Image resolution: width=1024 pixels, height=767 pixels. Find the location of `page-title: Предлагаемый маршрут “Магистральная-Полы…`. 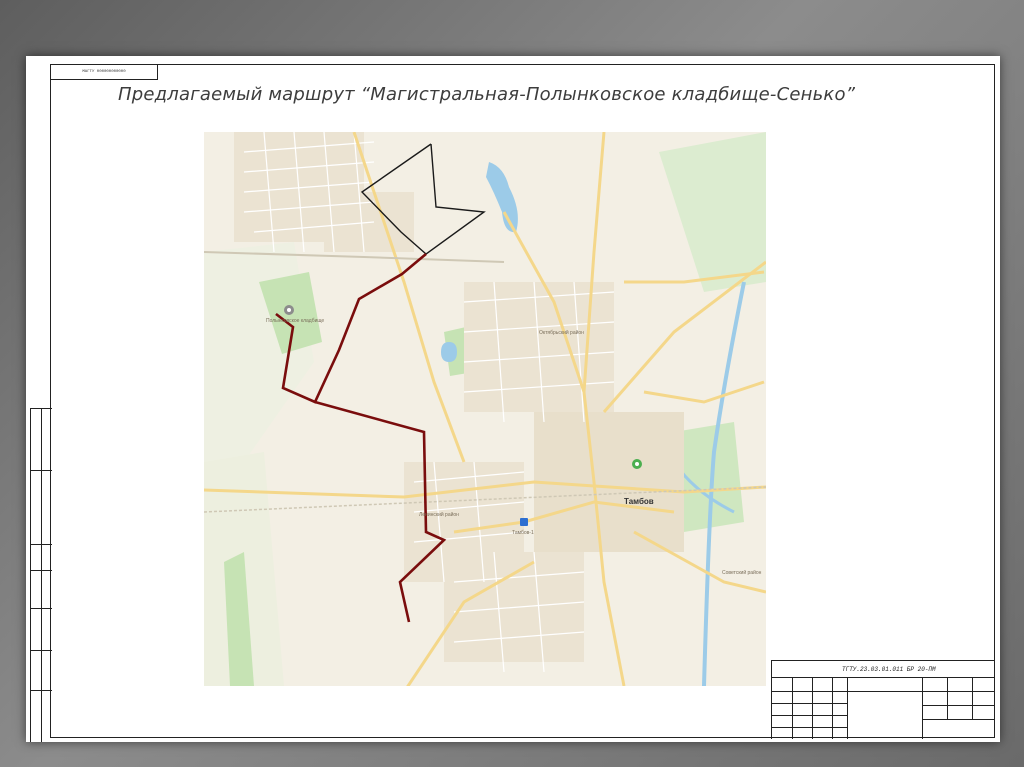

page-title: Предлагаемый маршрут “Магистральная-Полы… is located at coordinates (487, 94).